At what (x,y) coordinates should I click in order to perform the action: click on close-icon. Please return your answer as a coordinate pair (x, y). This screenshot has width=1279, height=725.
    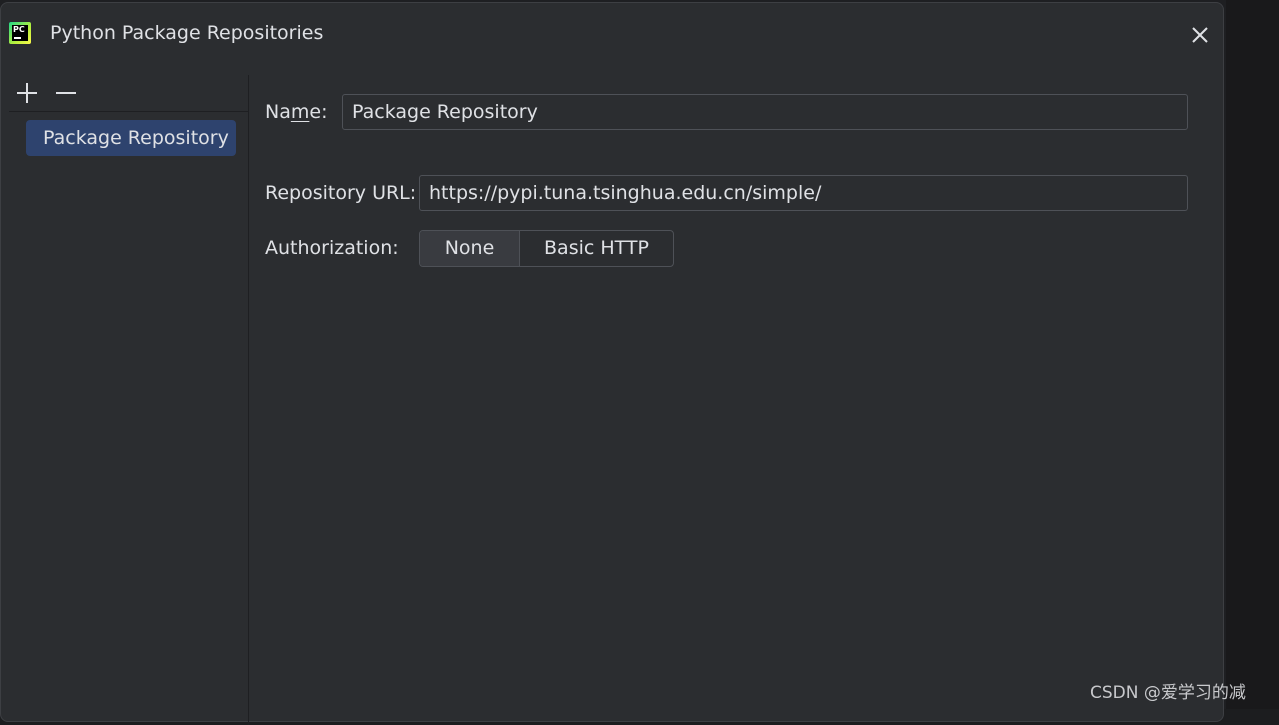
    Looking at the image, I should click on (1200, 35).